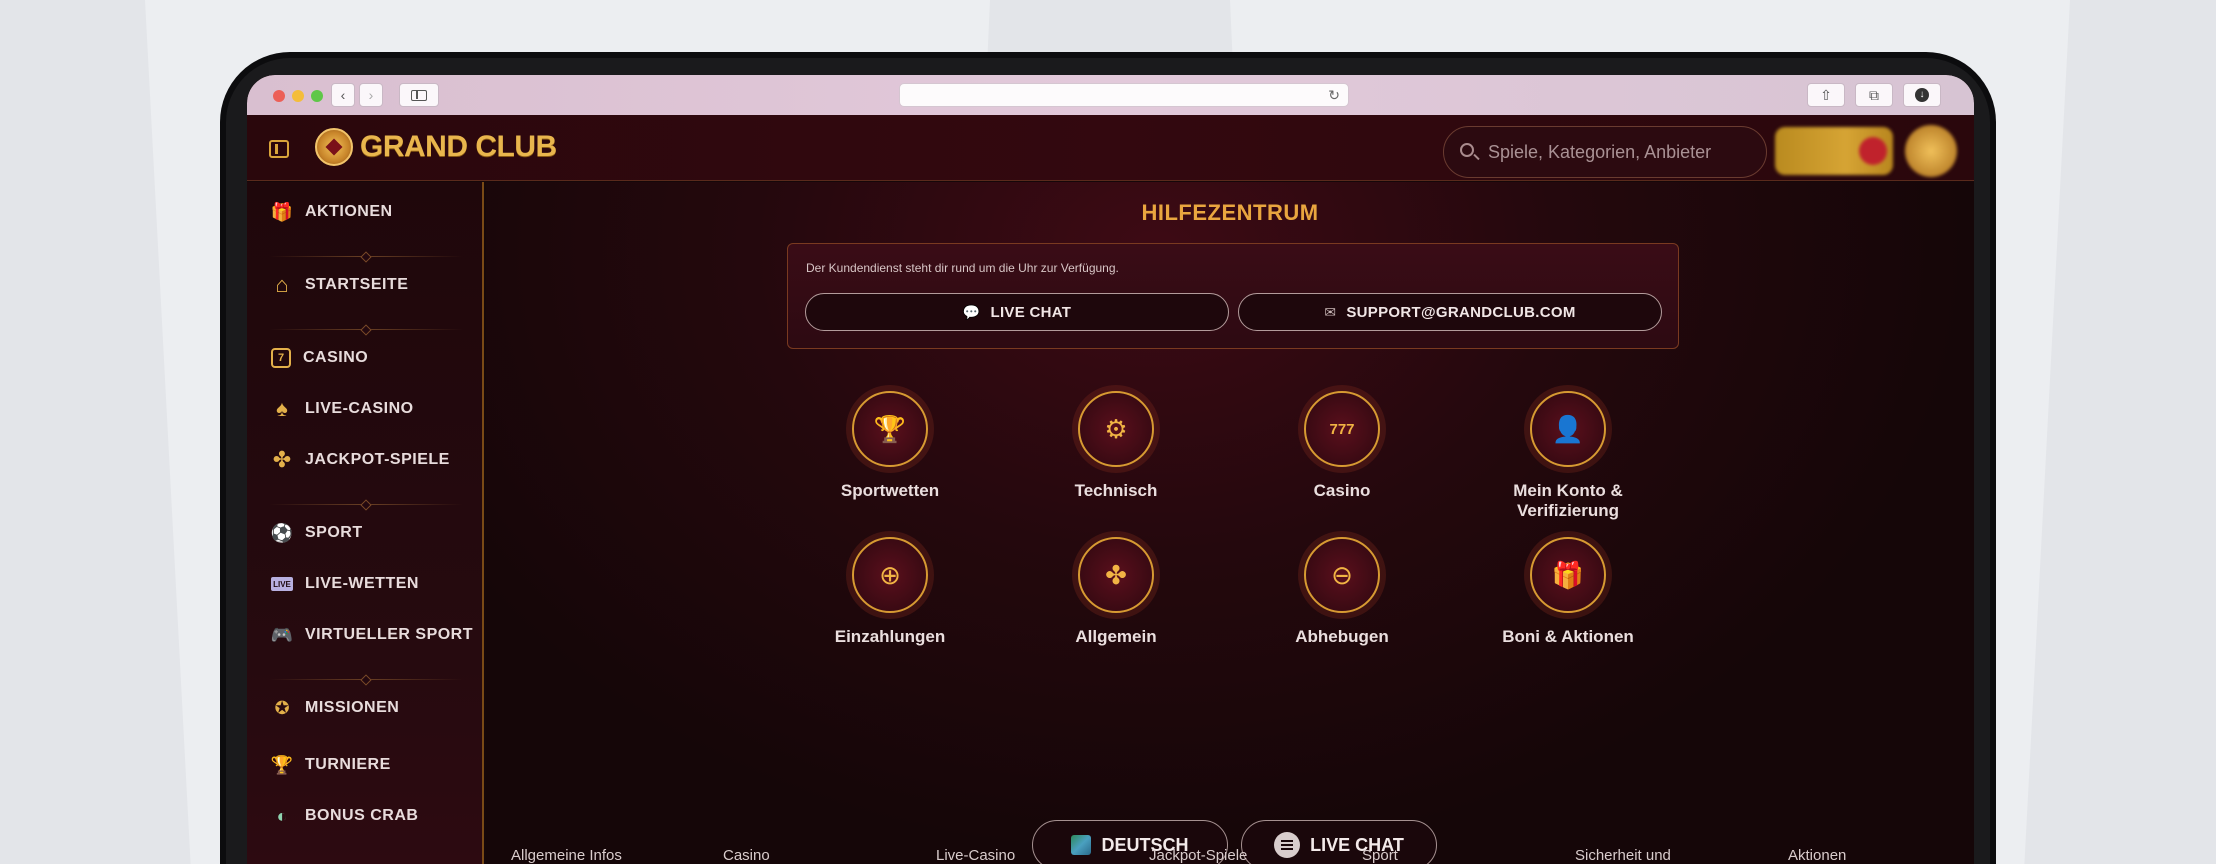 Image resolution: width=2216 pixels, height=864 pixels. What do you see at coordinates (1230, 212) in the screenshot?
I see `page-title: HILFEZENTRUM` at bounding box center [1230, 212].